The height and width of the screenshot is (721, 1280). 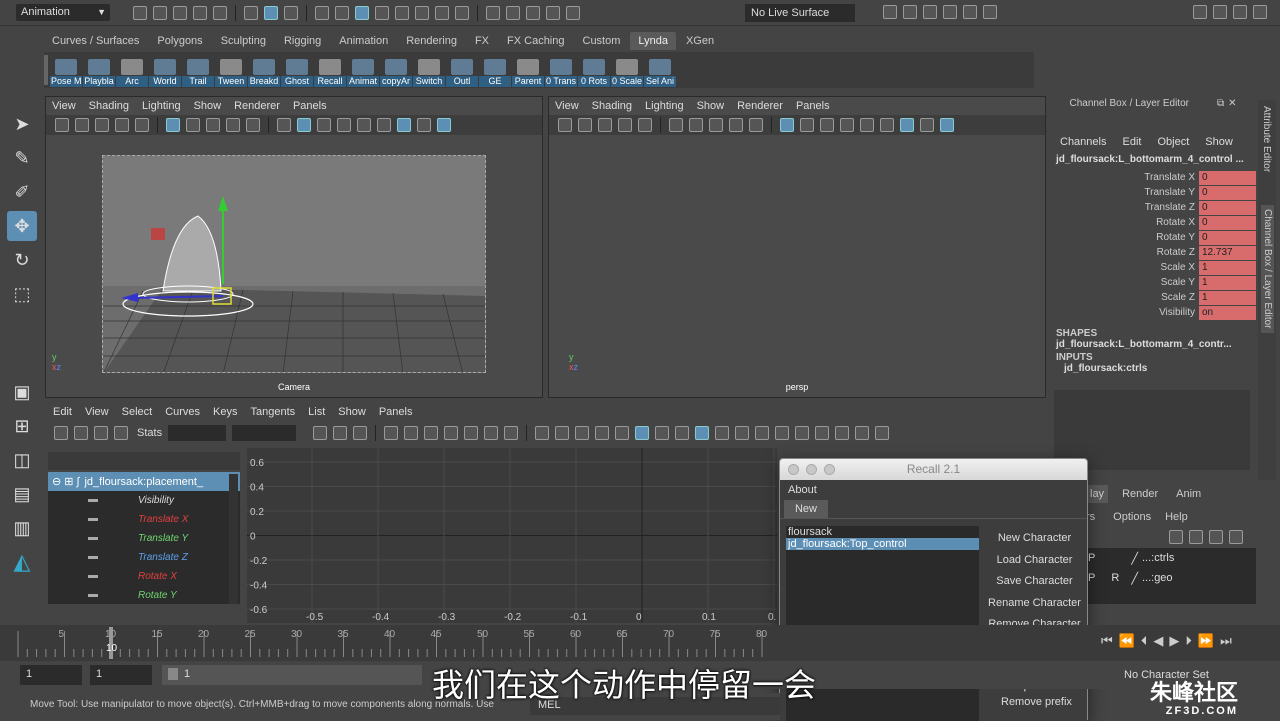 I want to click on channel-box-icon, so click(x=1260, y=12).